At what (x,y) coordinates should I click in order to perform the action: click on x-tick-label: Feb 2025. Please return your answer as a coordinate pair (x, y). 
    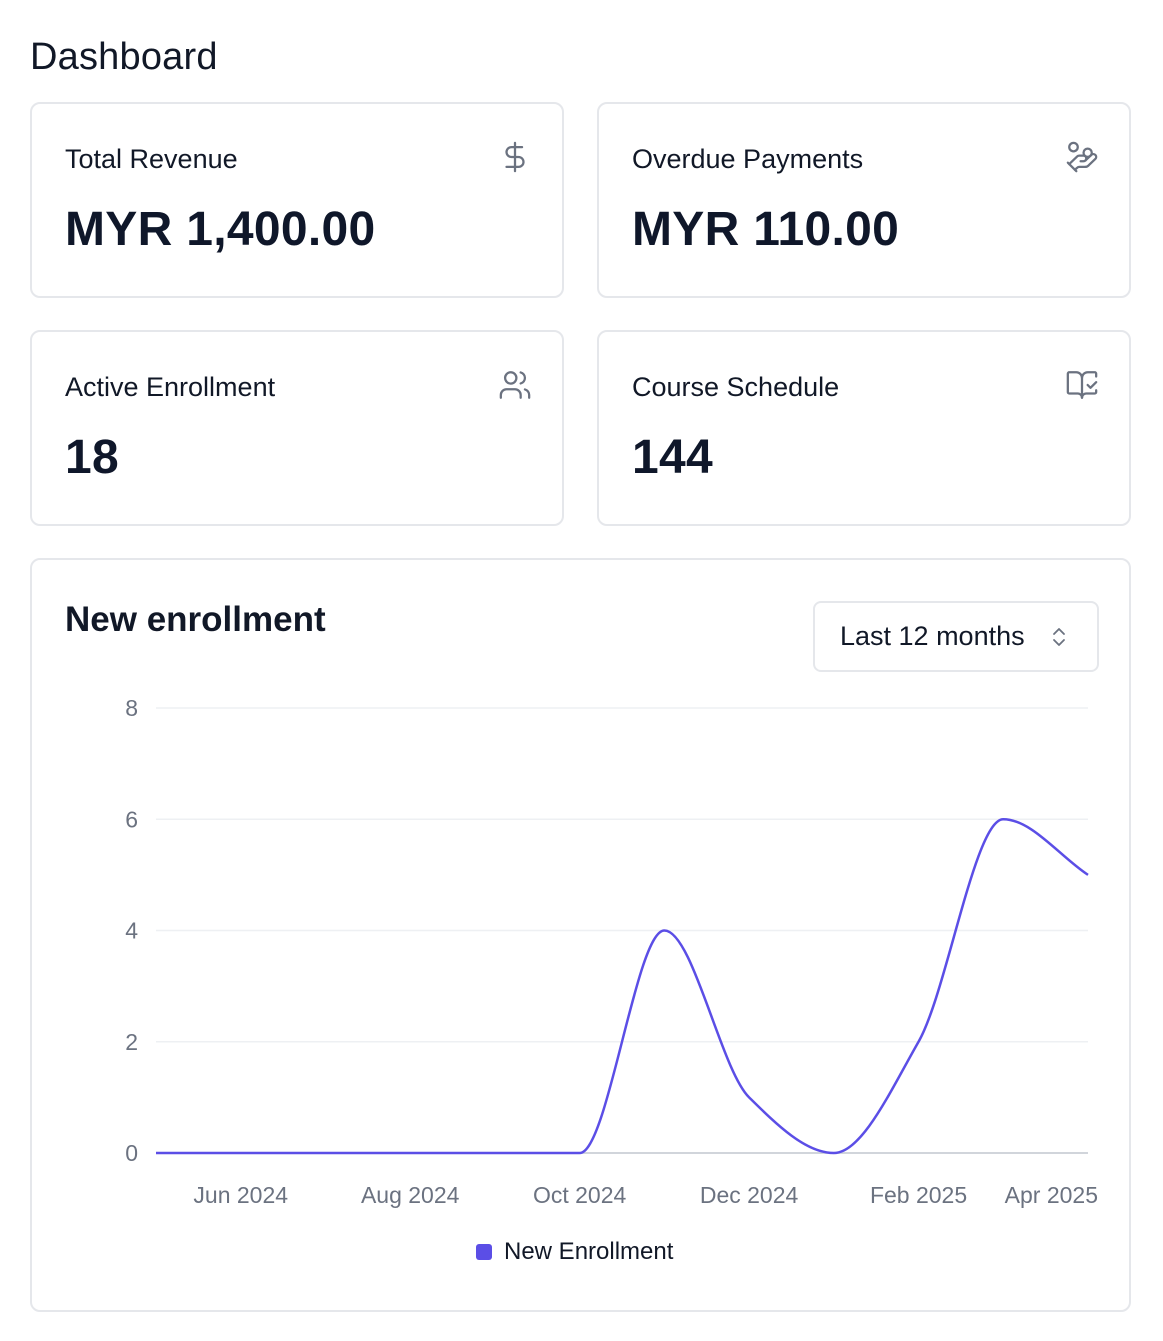
    Looking at the image, I should click on (918, 1195).